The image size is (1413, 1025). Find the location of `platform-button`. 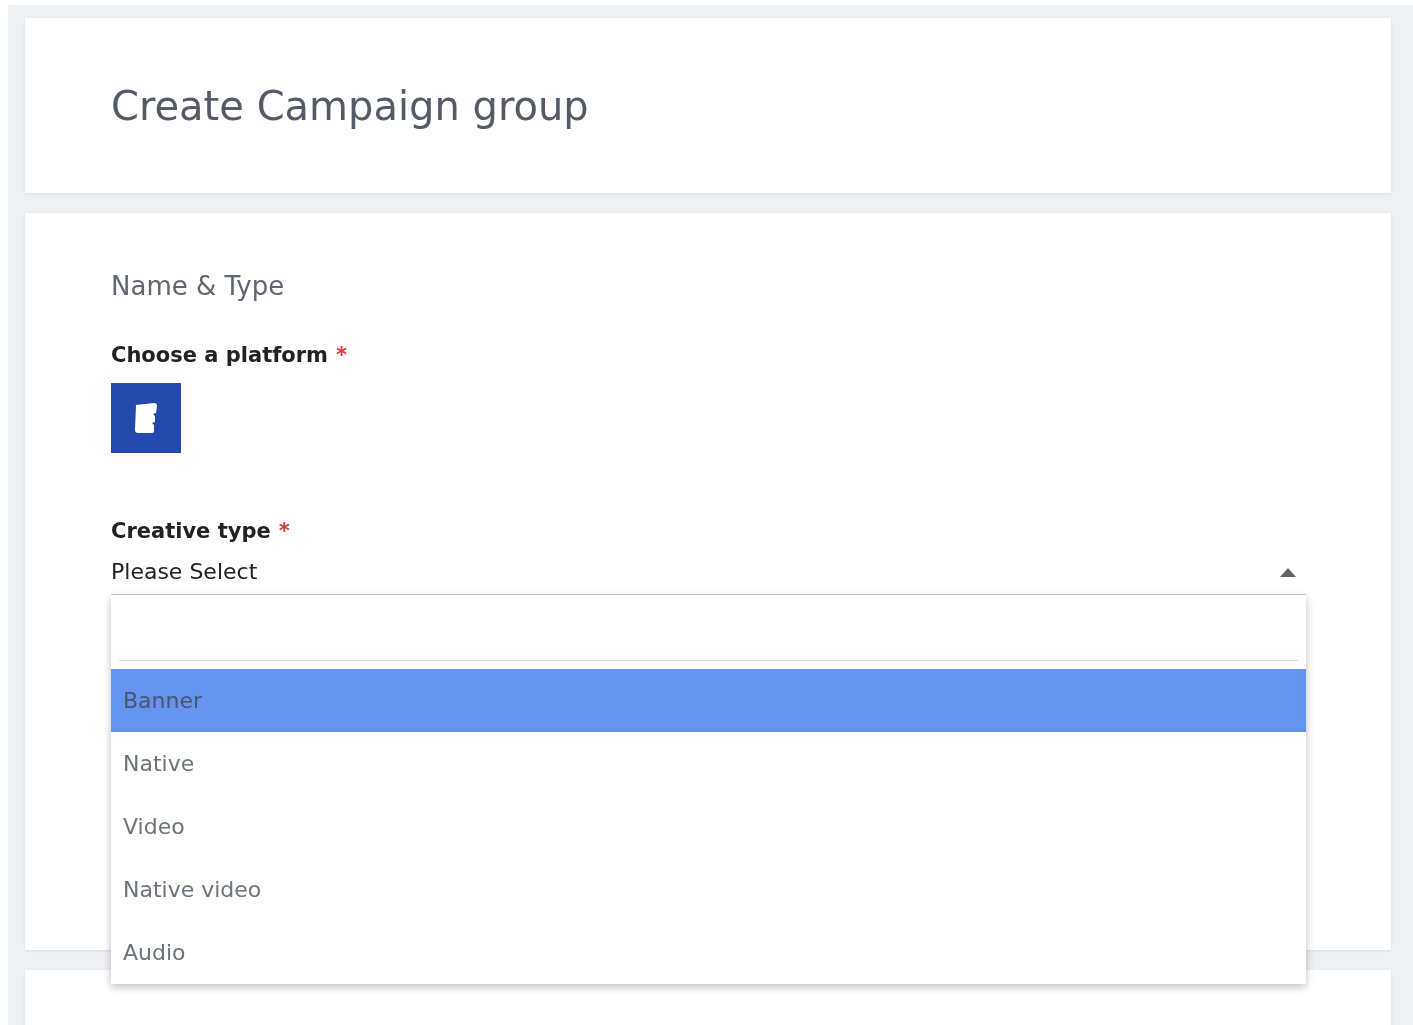

platform-button is located at coordinates (146, 418).